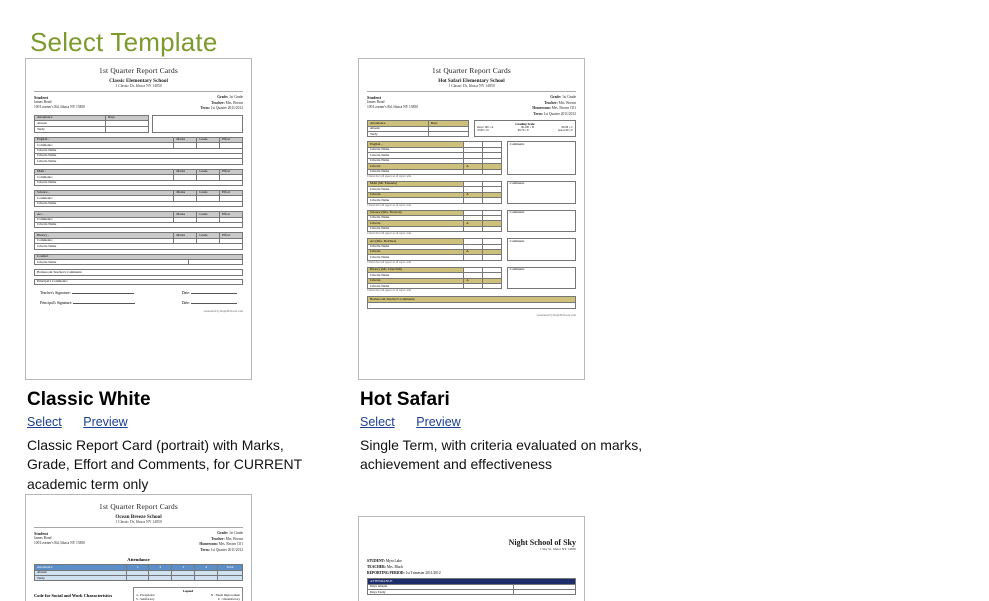 The image size is (989, 601). What do you see at coordinates (55, 293) in the screenshot?
I see `teacher-signature-label: Teacher's Signature:` at bounding box center [55, 293].